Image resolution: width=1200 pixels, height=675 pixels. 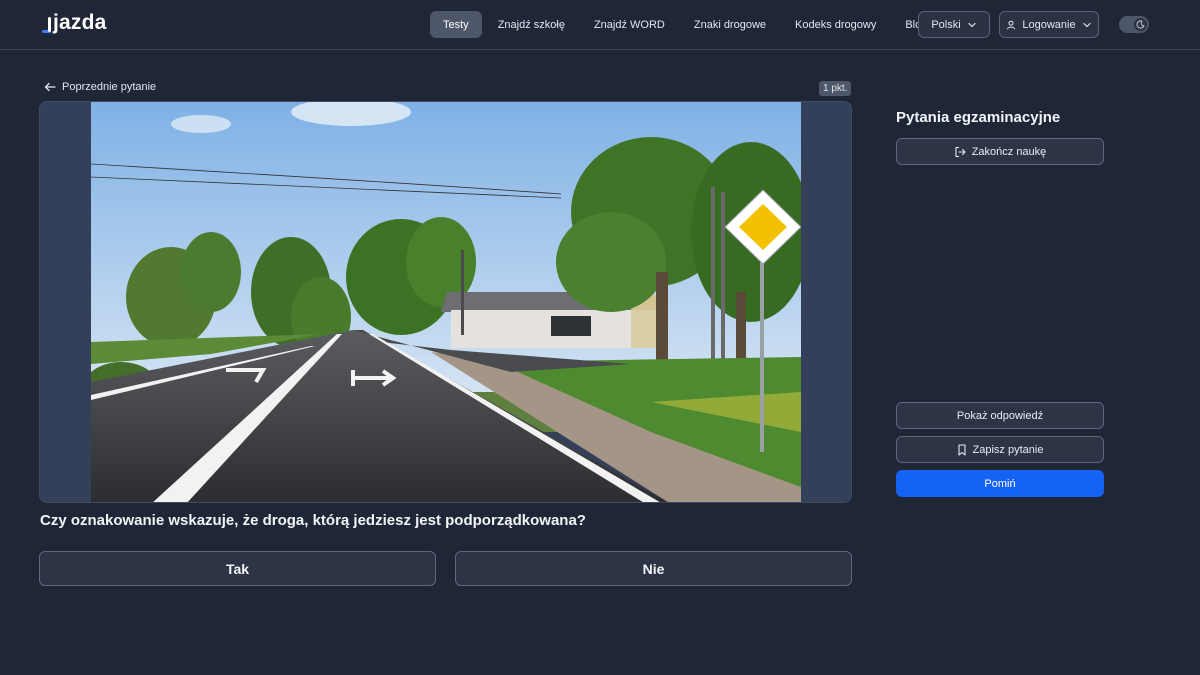 I want to click on points-badge: 1 pkt., so click(x=835, y=88).